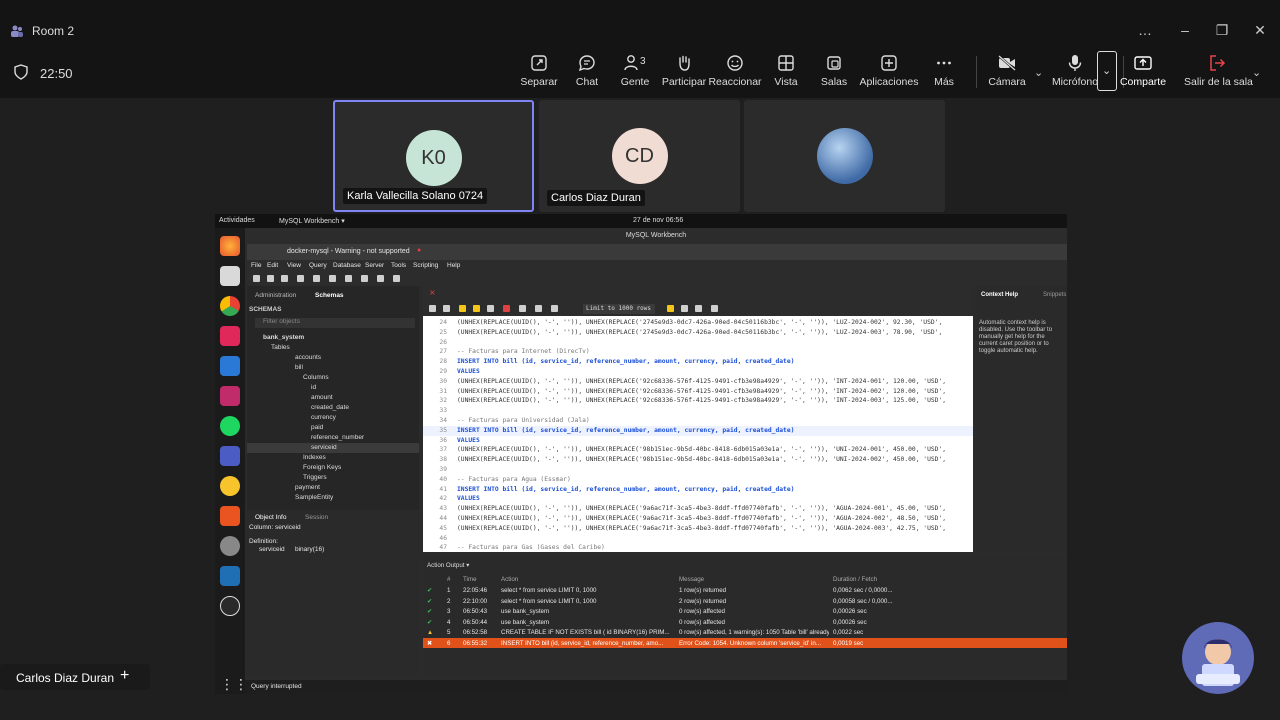 The image size is (1280, 720). Describe the element at coordinates (698, 539) in the screenshot. I see `code-line: 46` at that location.